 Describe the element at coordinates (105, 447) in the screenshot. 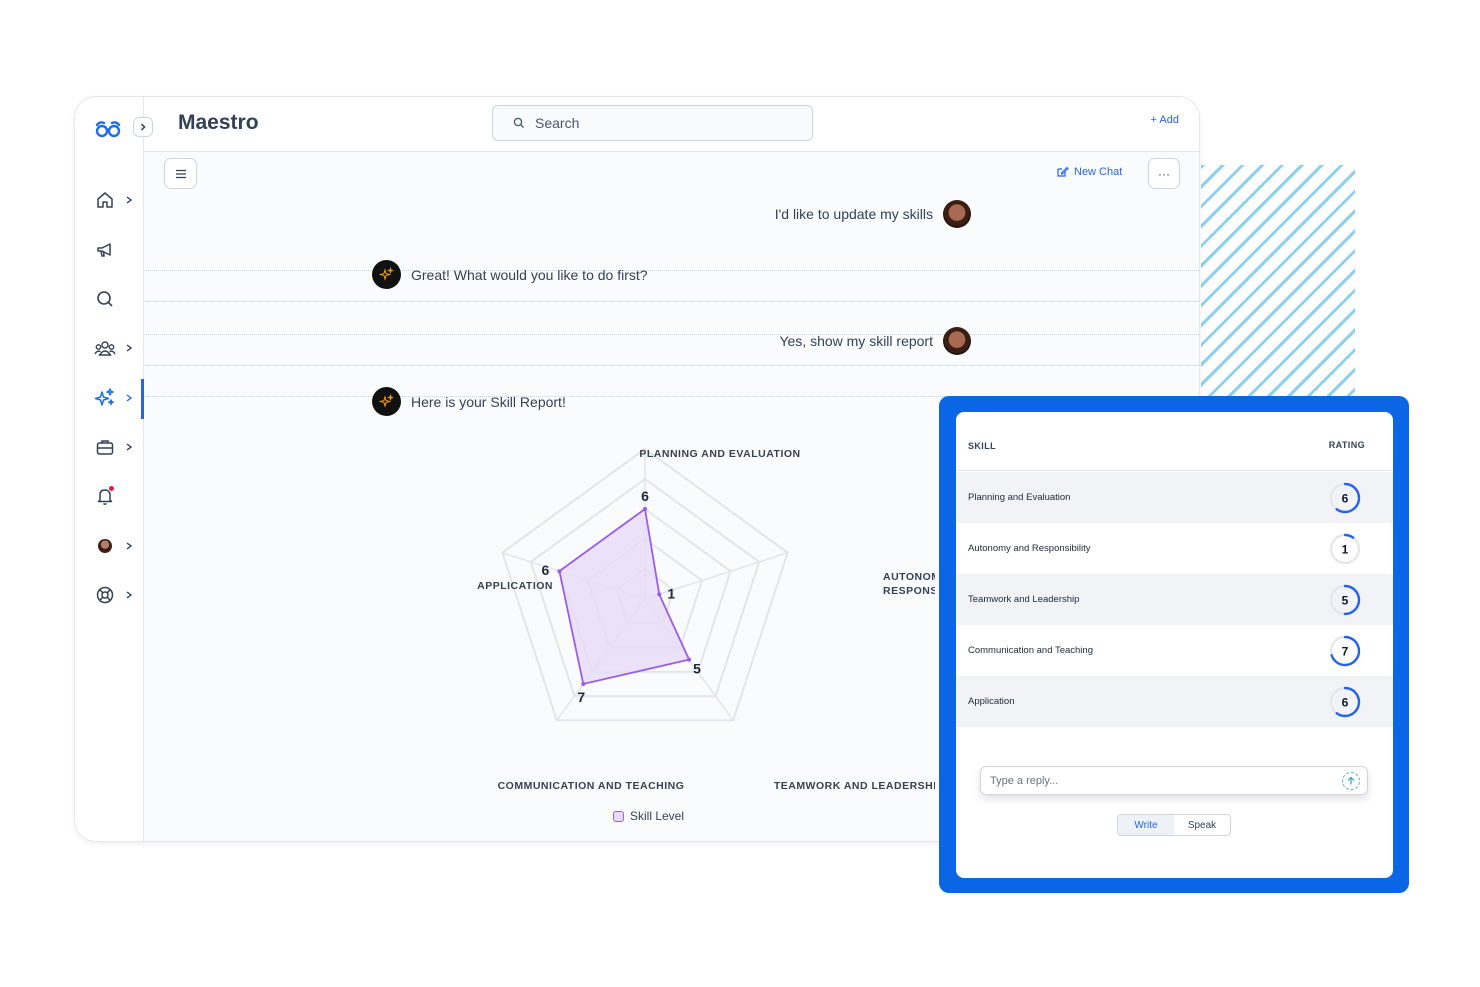

I see `briefcase-icon` at that location.